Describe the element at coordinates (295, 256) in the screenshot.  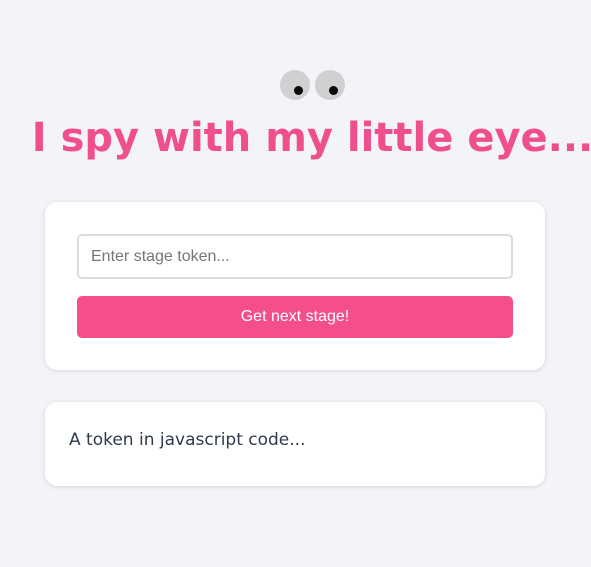
I see `stage-token-input` at that location.